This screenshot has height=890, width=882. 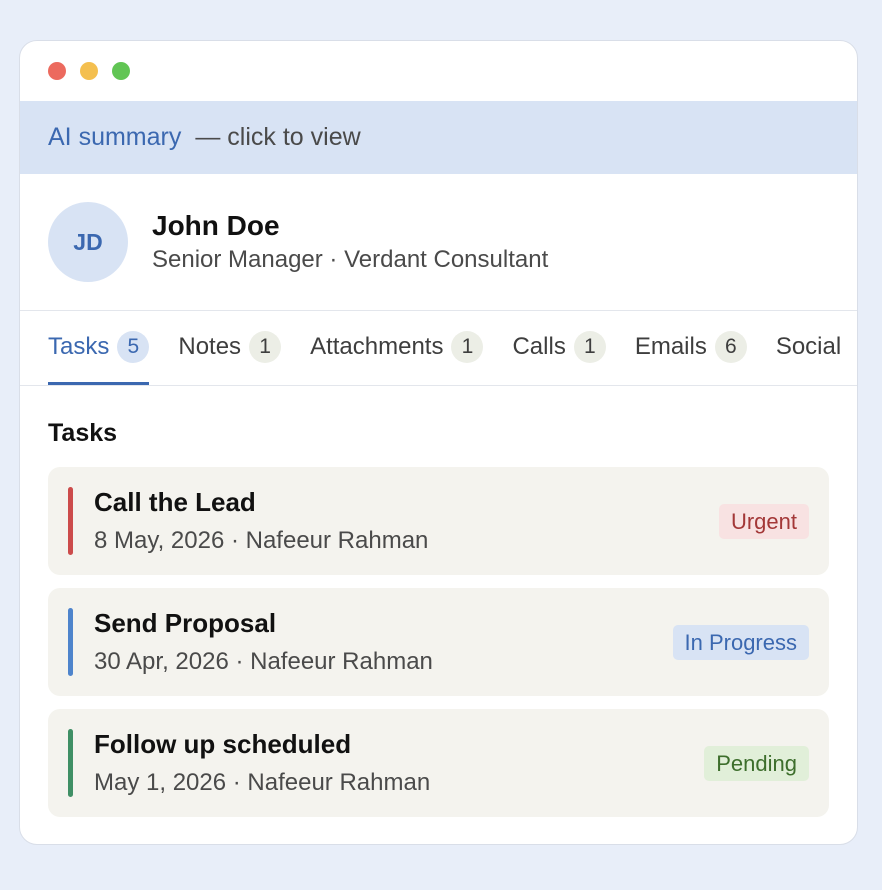 What do you see at coordinates (88, 242) in the screenshot?
I see `avatar: JD` at bounding box center [88, 242].